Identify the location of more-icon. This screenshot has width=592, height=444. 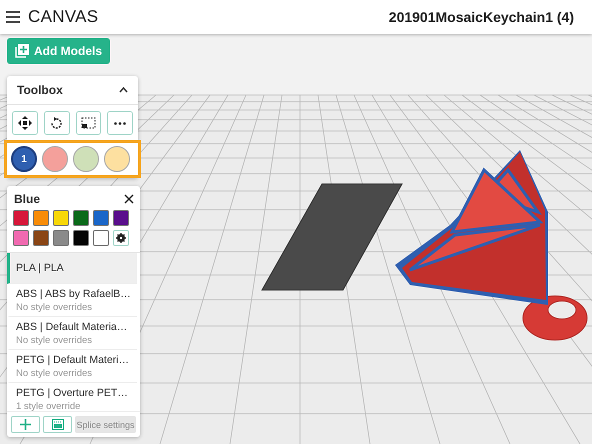
(120, 123).